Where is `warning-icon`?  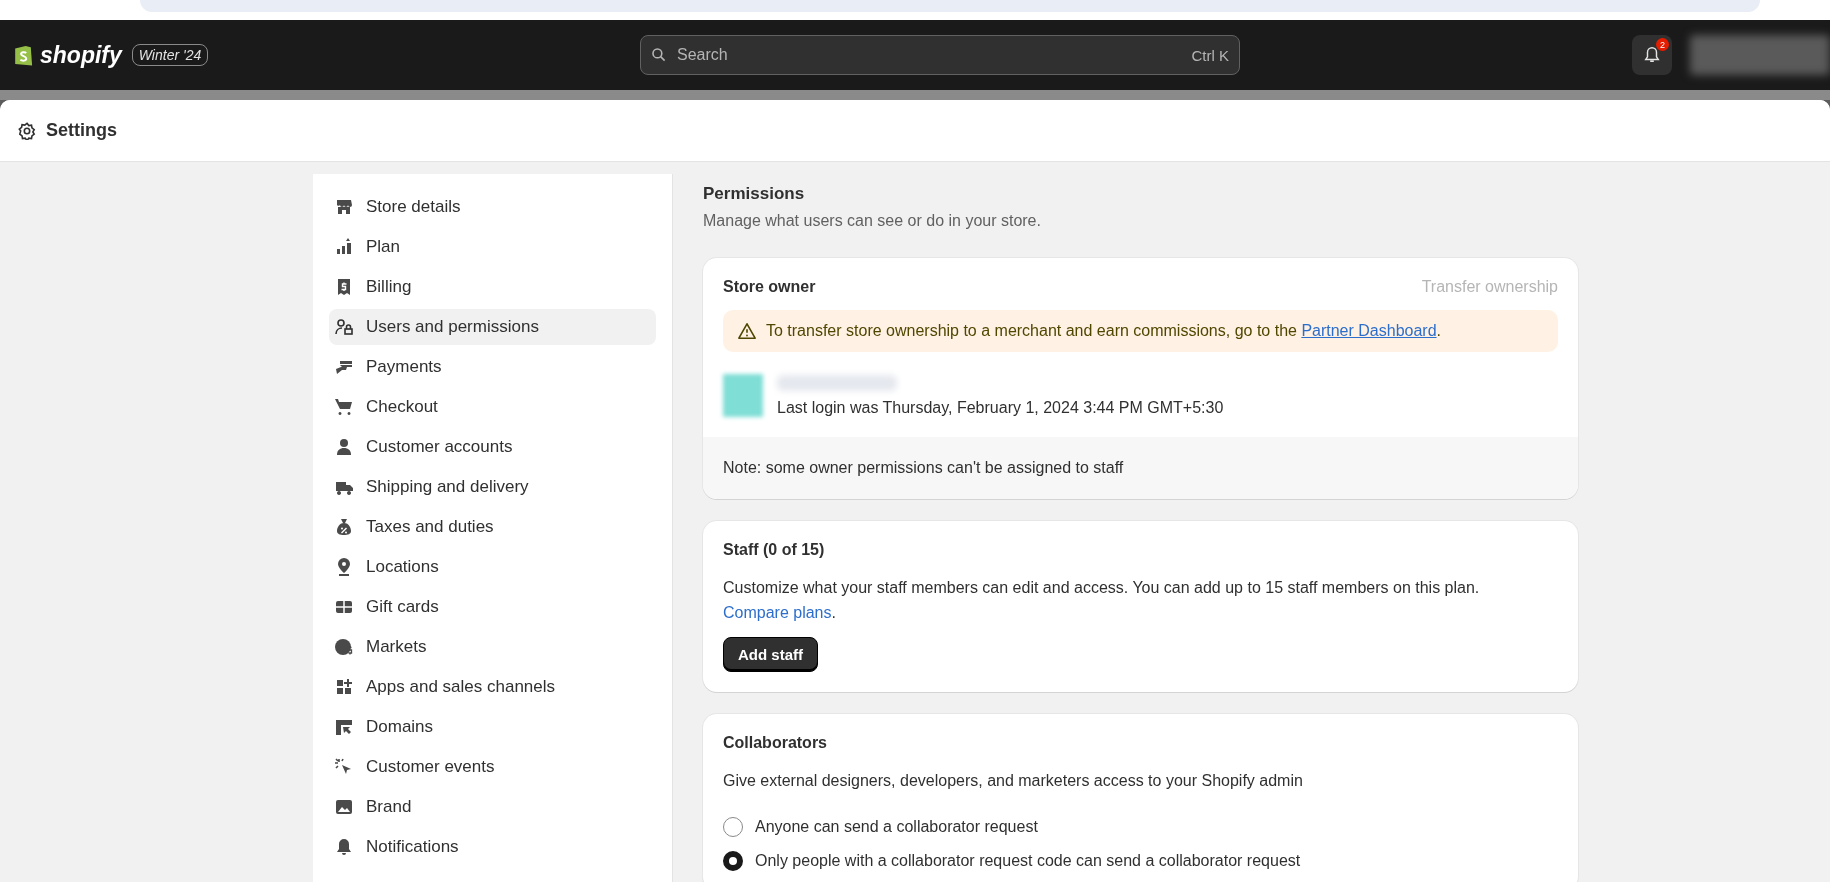
warning-icon is located at coordinates (747, 331).